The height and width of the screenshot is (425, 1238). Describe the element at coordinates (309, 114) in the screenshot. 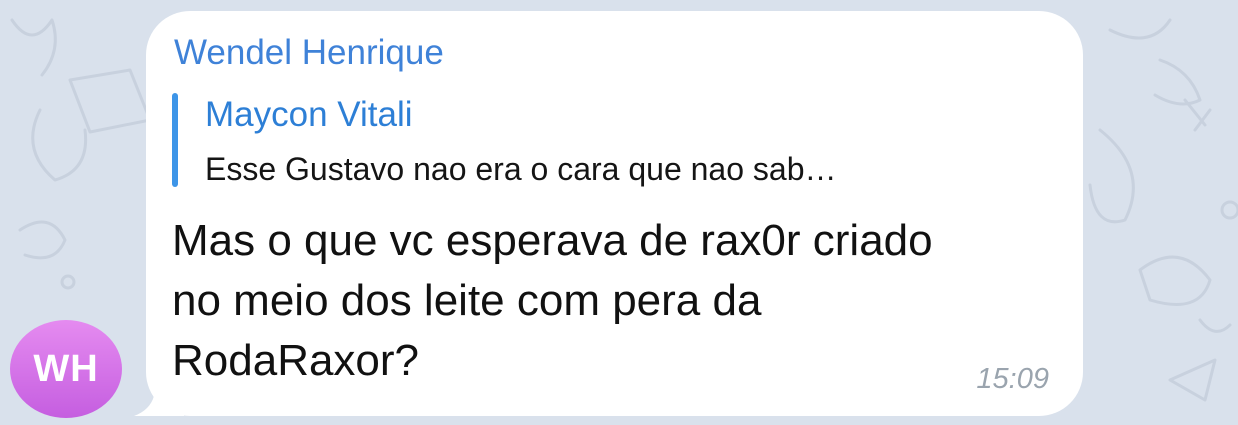

I see `reply-author: Maycon Vitali` at that location.